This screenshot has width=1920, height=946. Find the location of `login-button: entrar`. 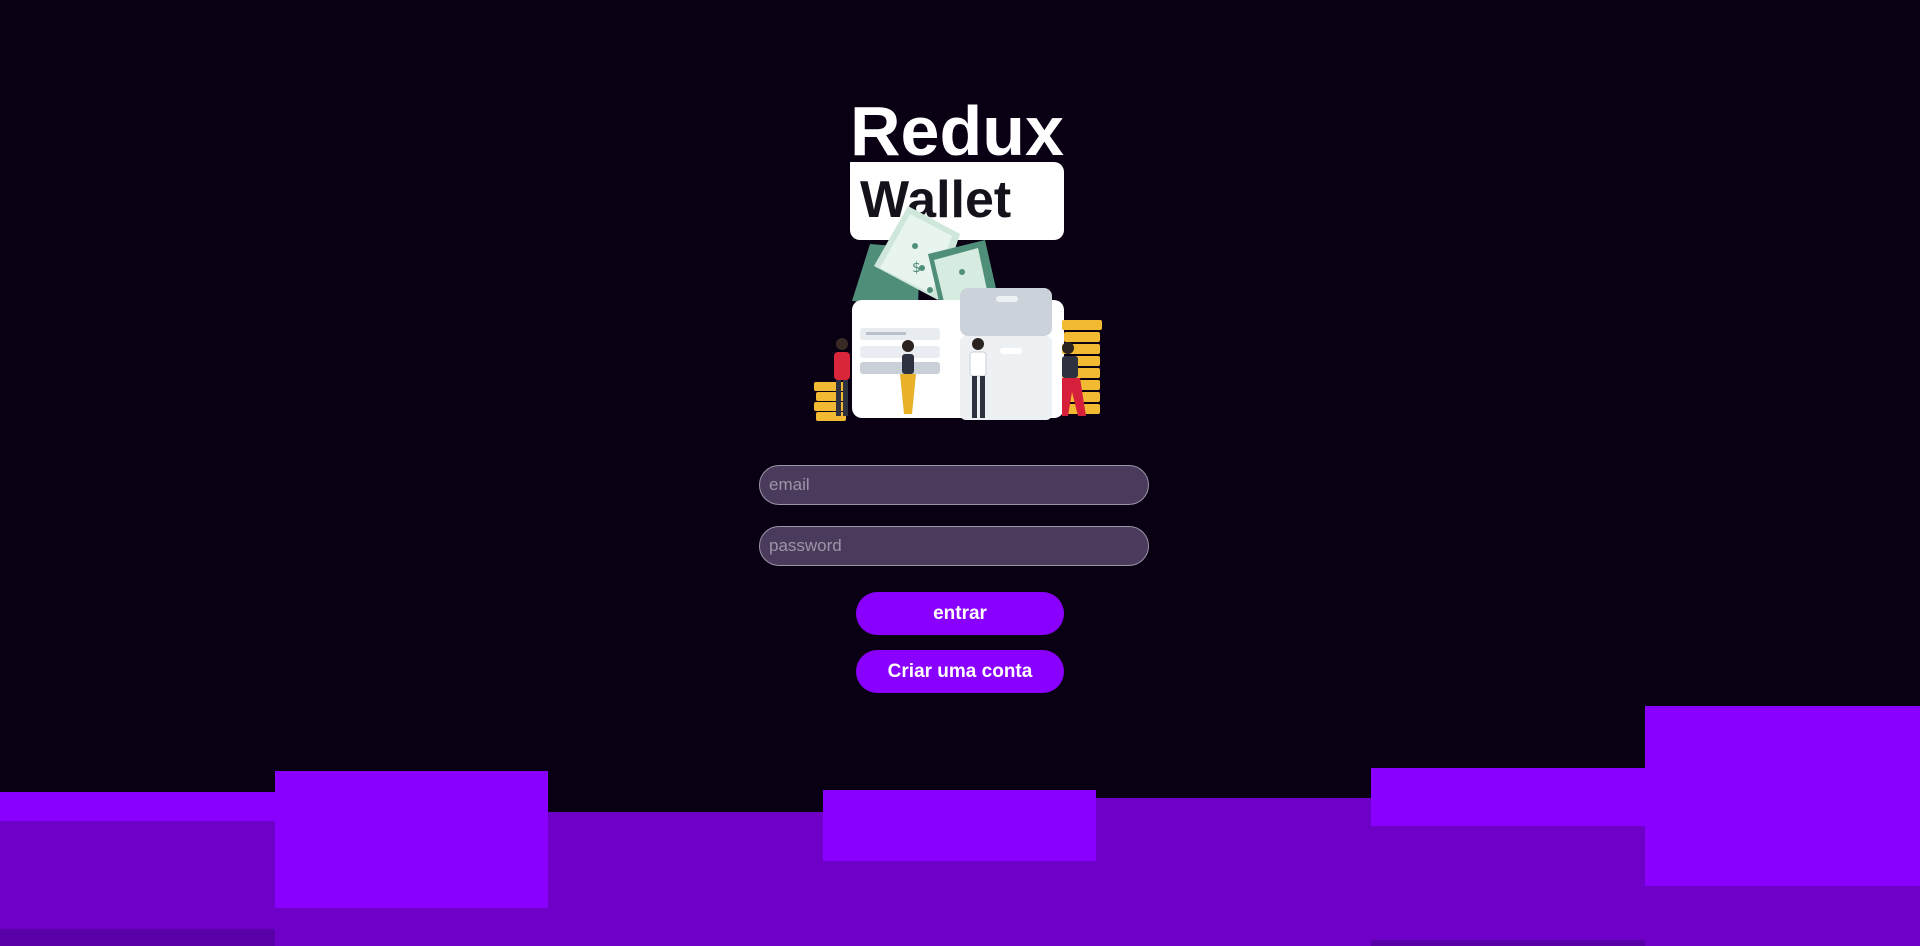

login-button: entrar is located at coordinates (960, 613).